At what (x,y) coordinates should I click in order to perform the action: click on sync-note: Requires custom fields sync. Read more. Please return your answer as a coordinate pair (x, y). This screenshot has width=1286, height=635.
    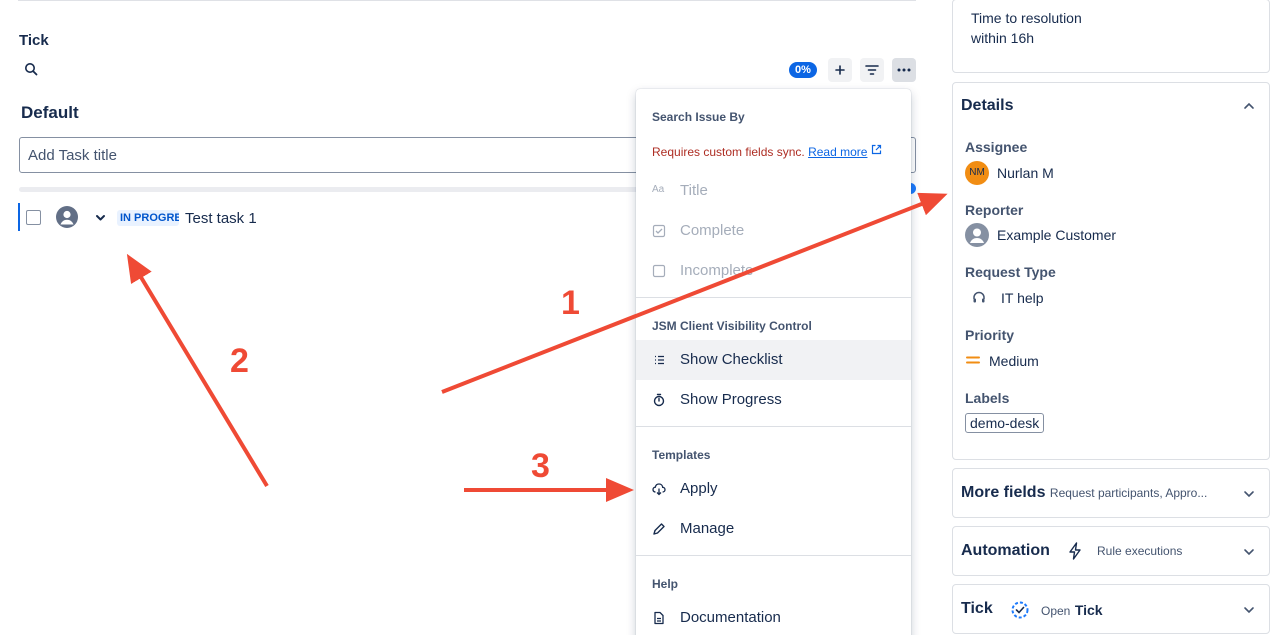
    Looking at the image, I should click on (767, 151).